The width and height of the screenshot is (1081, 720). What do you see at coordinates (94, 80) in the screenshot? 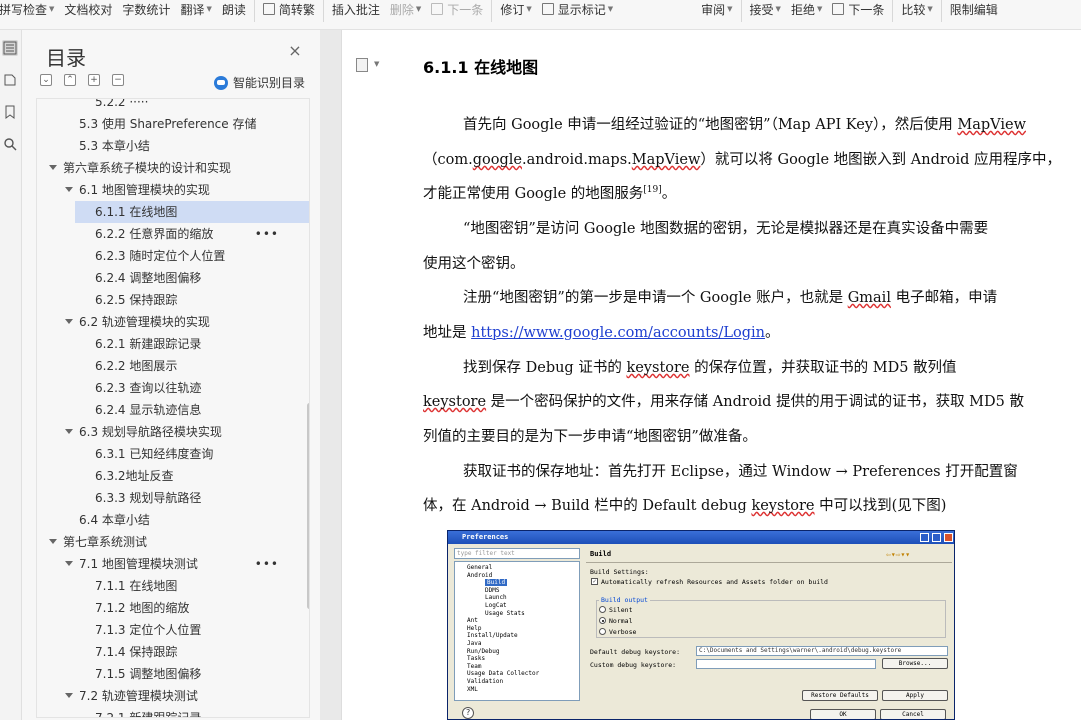
I see `add-heading-icon: +` at bounding box center [94, 80].